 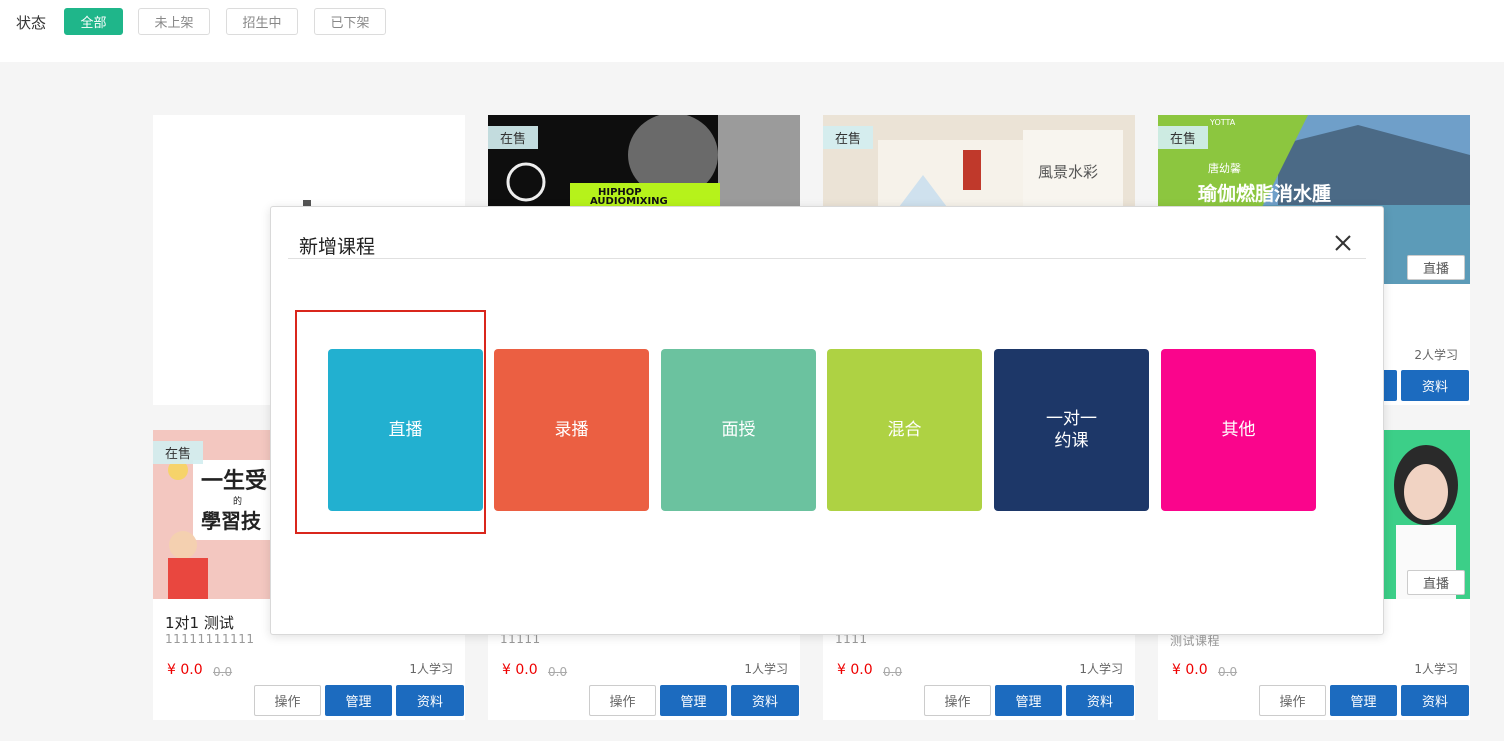 What do you see at coordinates (1343, 243) in the screenshot?
I see `close-icon` at bounding box center [1343, 243].